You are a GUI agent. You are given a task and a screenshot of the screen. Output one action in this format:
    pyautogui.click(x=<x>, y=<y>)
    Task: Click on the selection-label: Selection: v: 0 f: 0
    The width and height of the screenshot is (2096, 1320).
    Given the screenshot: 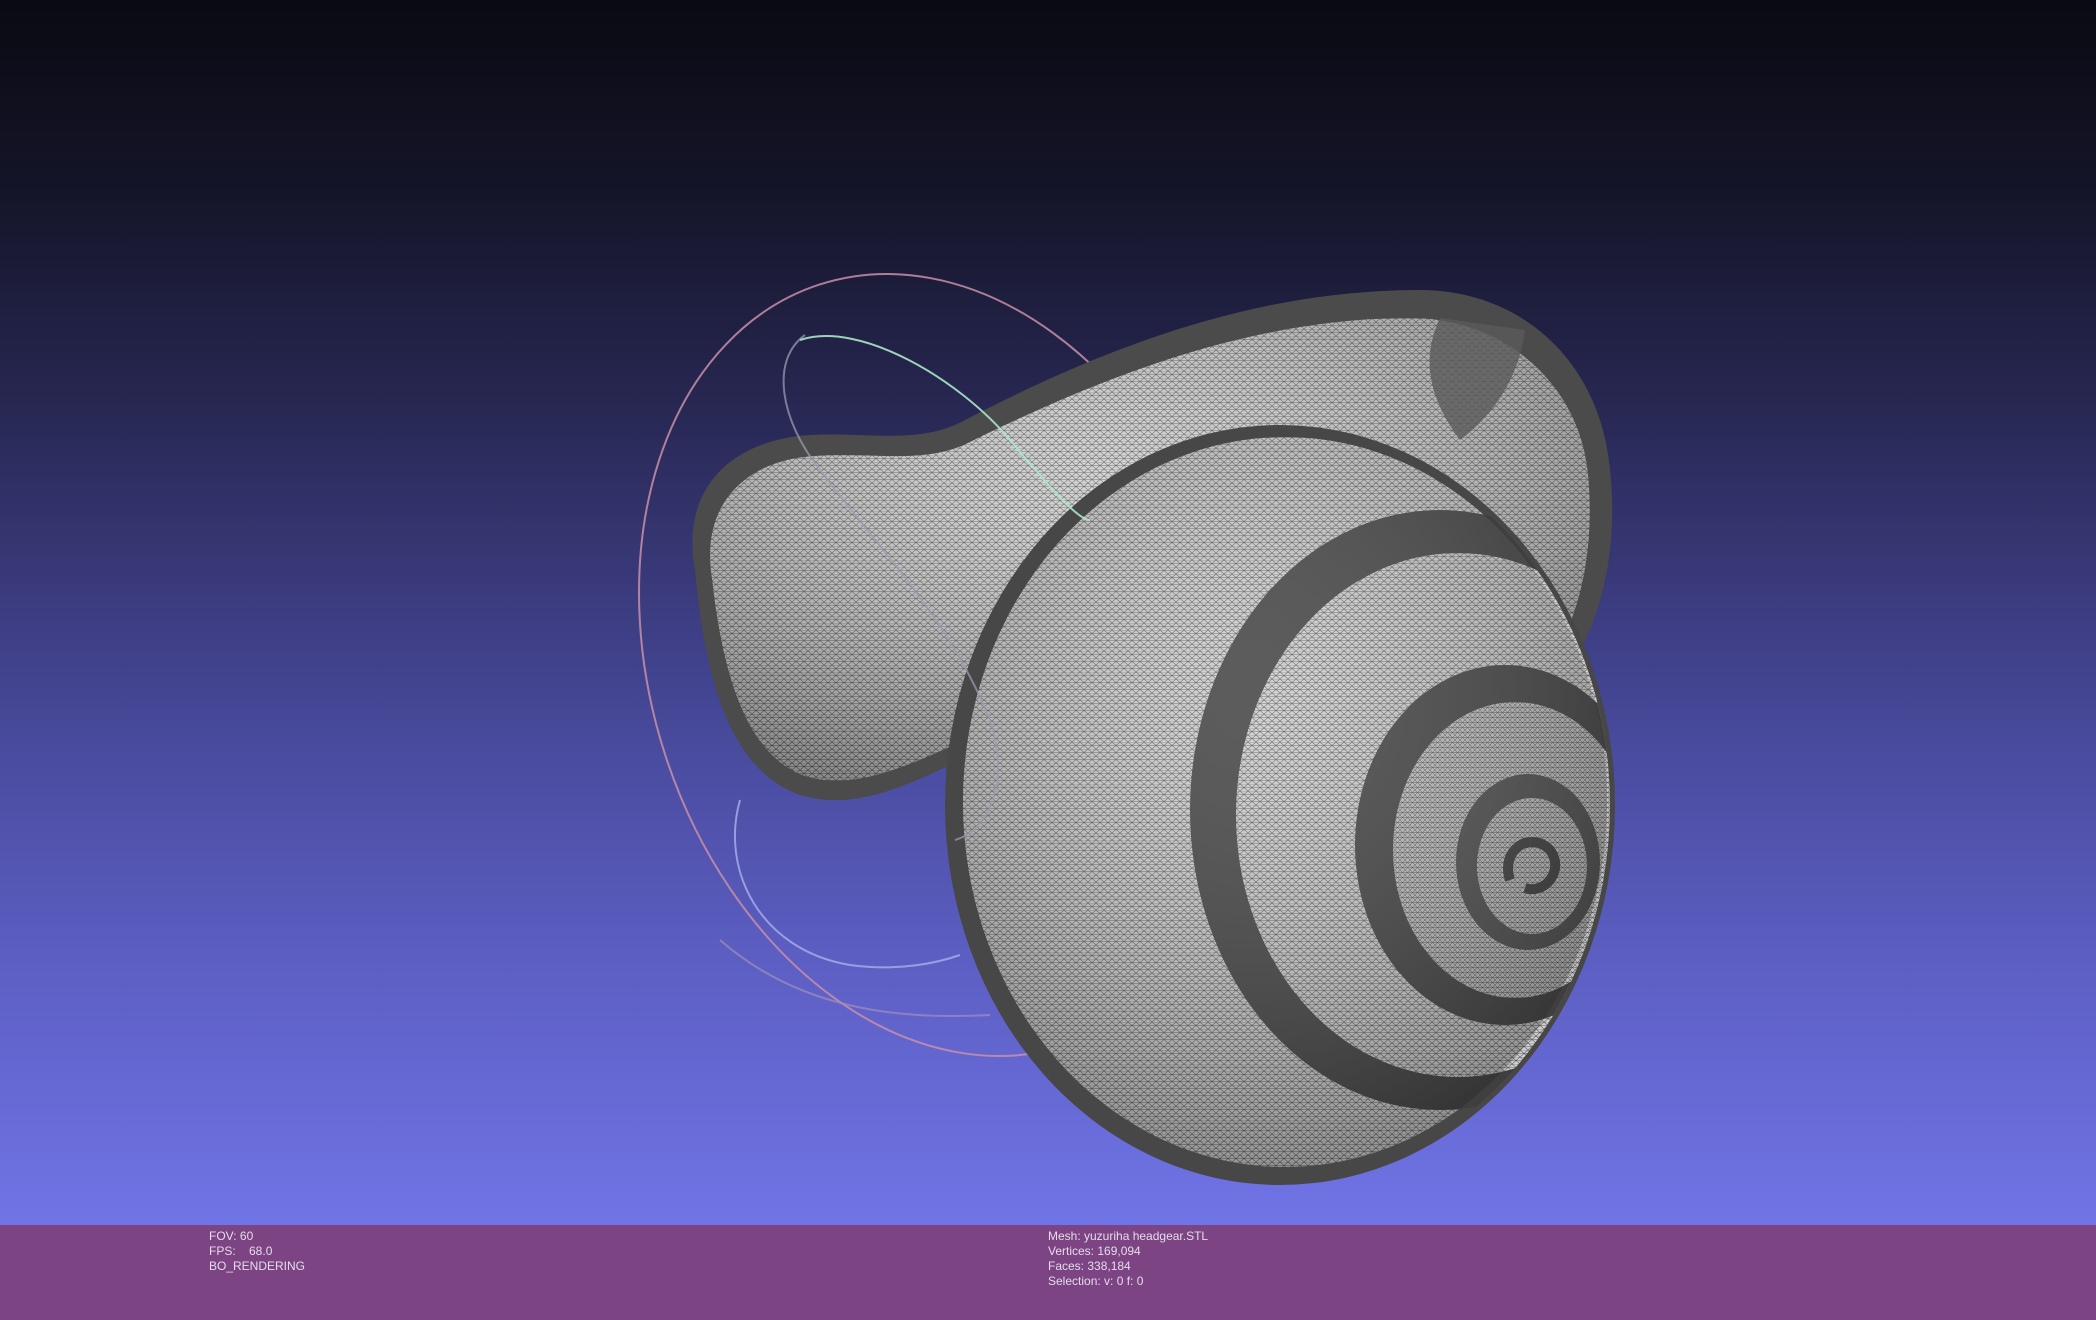 What is the action you would take?
    pyautogui.click(x=1096, y=1281)
    